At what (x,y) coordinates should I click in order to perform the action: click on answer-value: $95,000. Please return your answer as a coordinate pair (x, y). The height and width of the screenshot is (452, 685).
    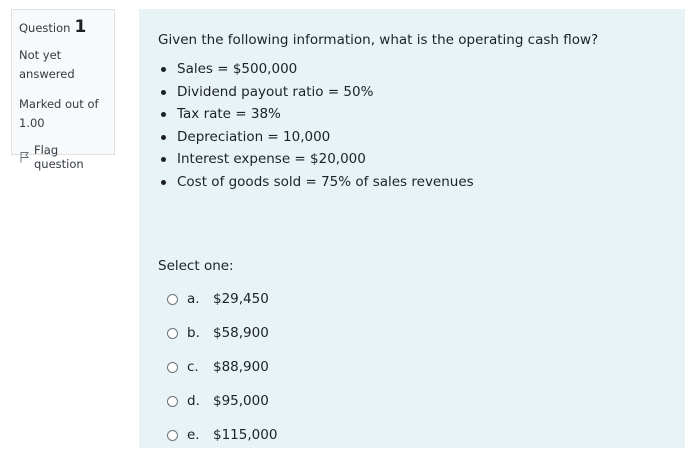
    Looking at the image, I should click on (241, 401).